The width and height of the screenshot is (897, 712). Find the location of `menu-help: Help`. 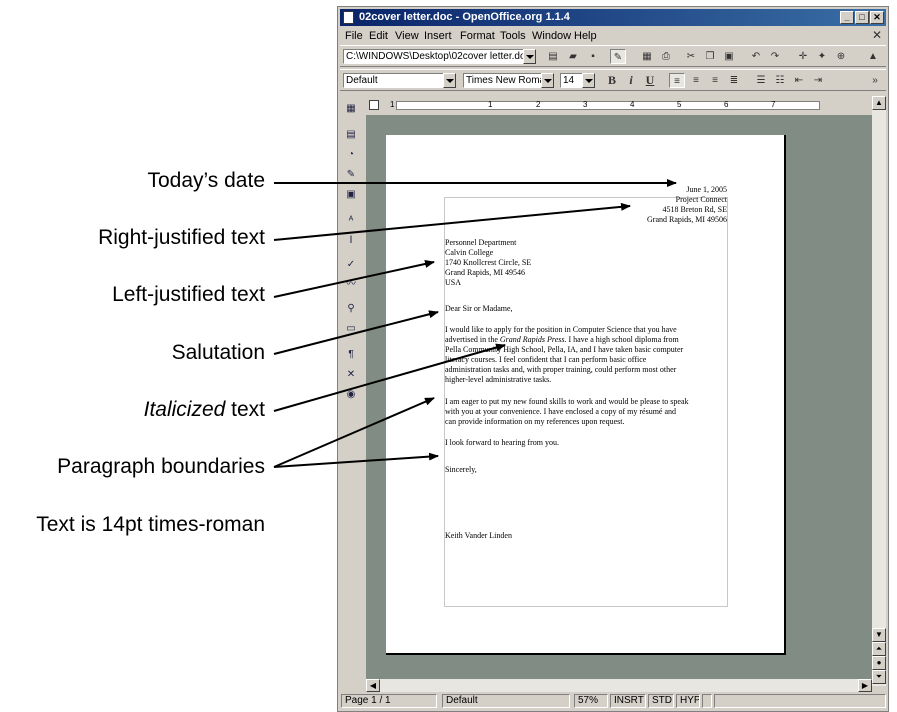

menu-help: Help is located at coordinates (585, 36).